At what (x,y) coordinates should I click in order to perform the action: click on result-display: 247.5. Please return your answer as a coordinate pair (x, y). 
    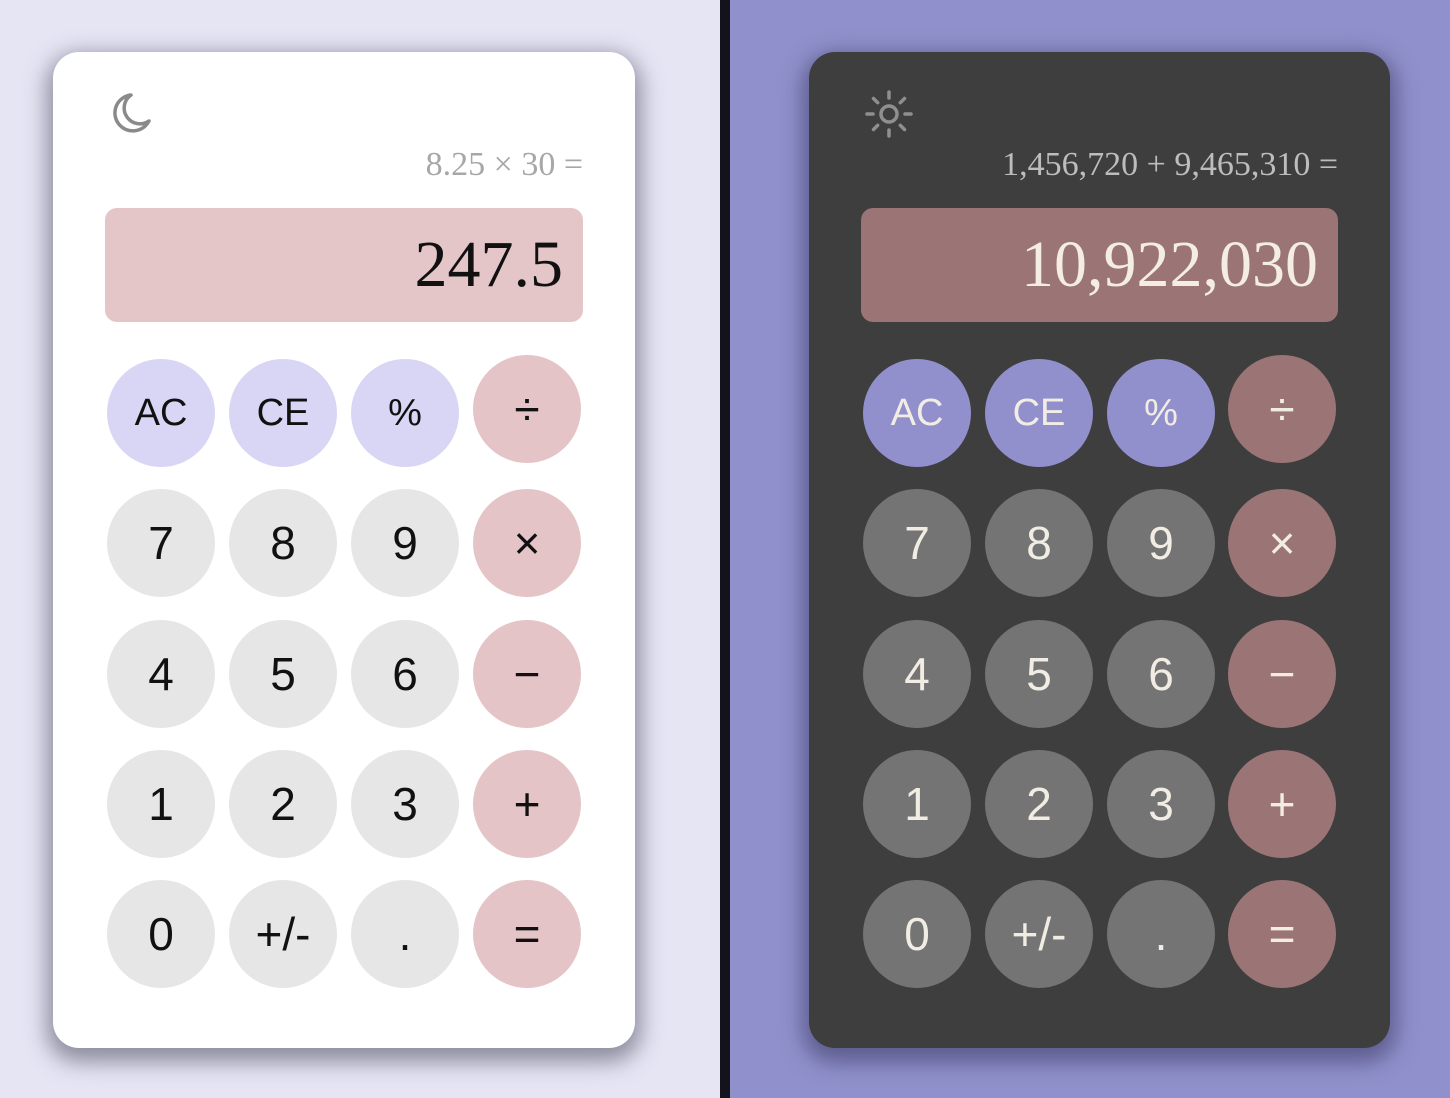
    Looking at the image, I should click on (344, 265).